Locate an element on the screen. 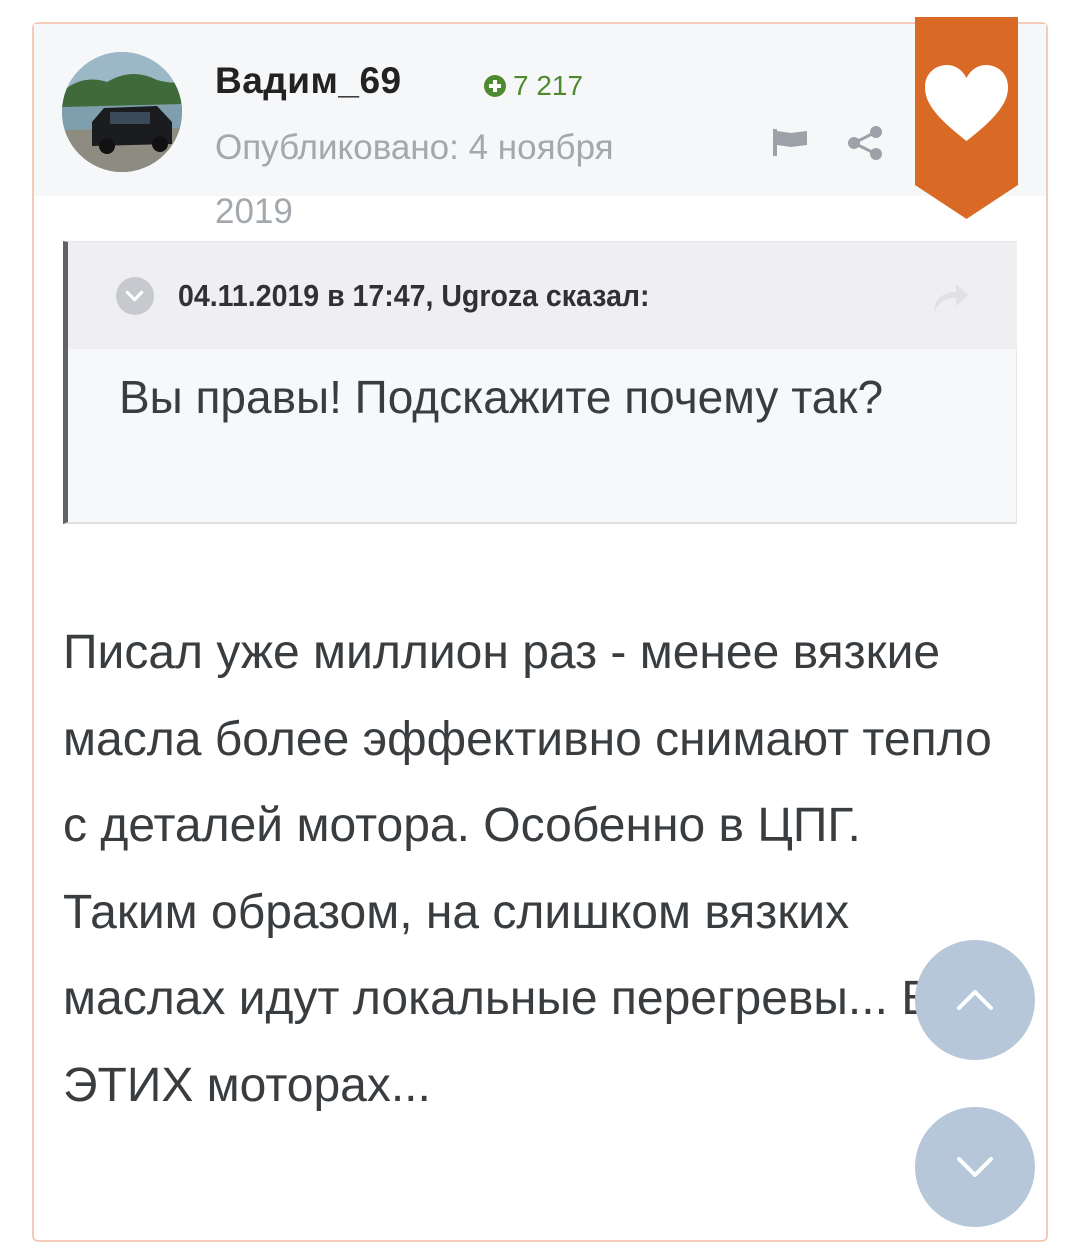  chevron-up-icon is located at coordinates (975, 1000).